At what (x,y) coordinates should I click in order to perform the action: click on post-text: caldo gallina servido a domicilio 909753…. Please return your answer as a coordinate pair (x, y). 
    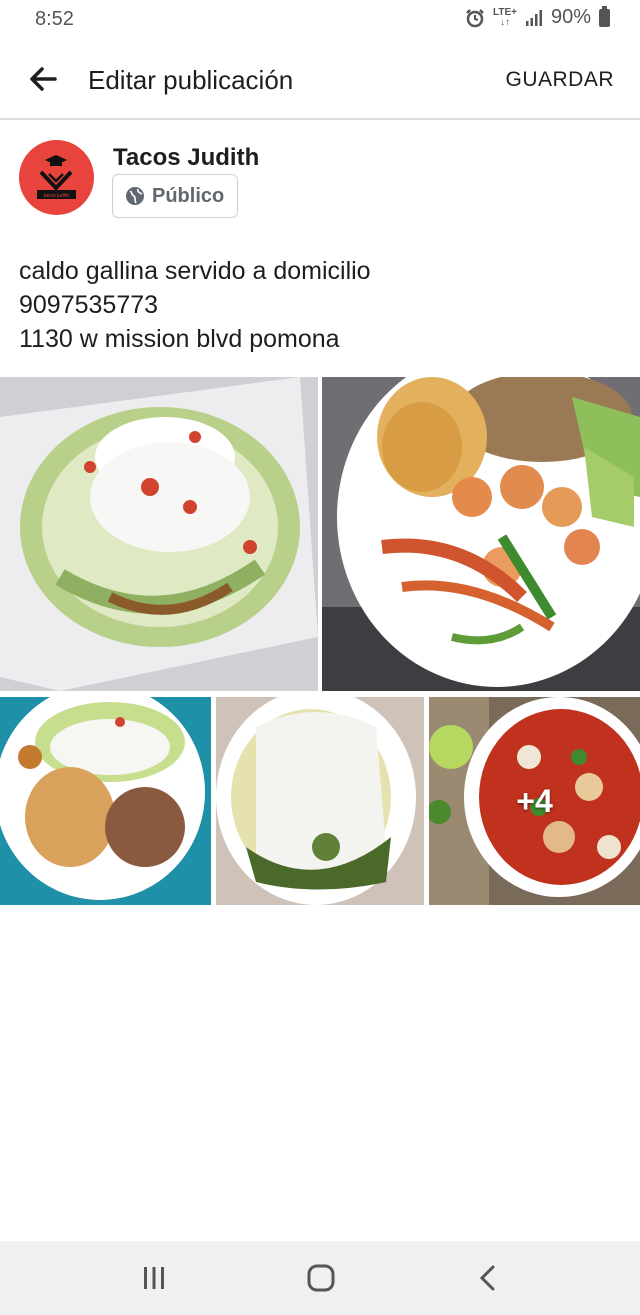
    Looking at the image, I should click on (195, 305).